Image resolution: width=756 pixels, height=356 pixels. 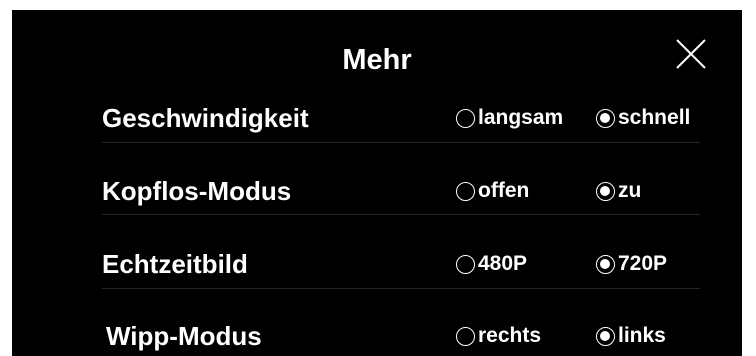 I want to click on setting-label-rocker-mode: Wipp-Modus, so click(x=184, y=336).